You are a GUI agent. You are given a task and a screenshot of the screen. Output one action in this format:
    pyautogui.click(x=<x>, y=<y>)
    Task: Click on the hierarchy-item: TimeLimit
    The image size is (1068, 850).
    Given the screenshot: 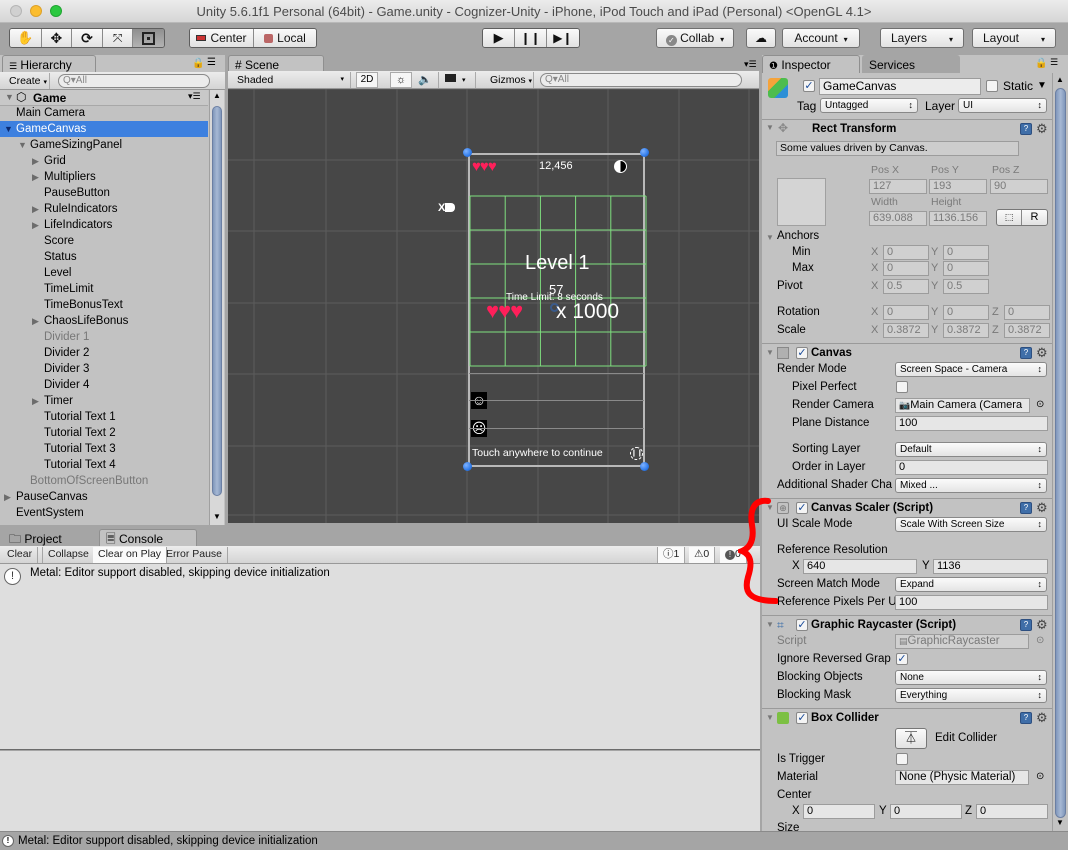 What is the action you would take?
    pyautogui.click(x=104, y=289)
    